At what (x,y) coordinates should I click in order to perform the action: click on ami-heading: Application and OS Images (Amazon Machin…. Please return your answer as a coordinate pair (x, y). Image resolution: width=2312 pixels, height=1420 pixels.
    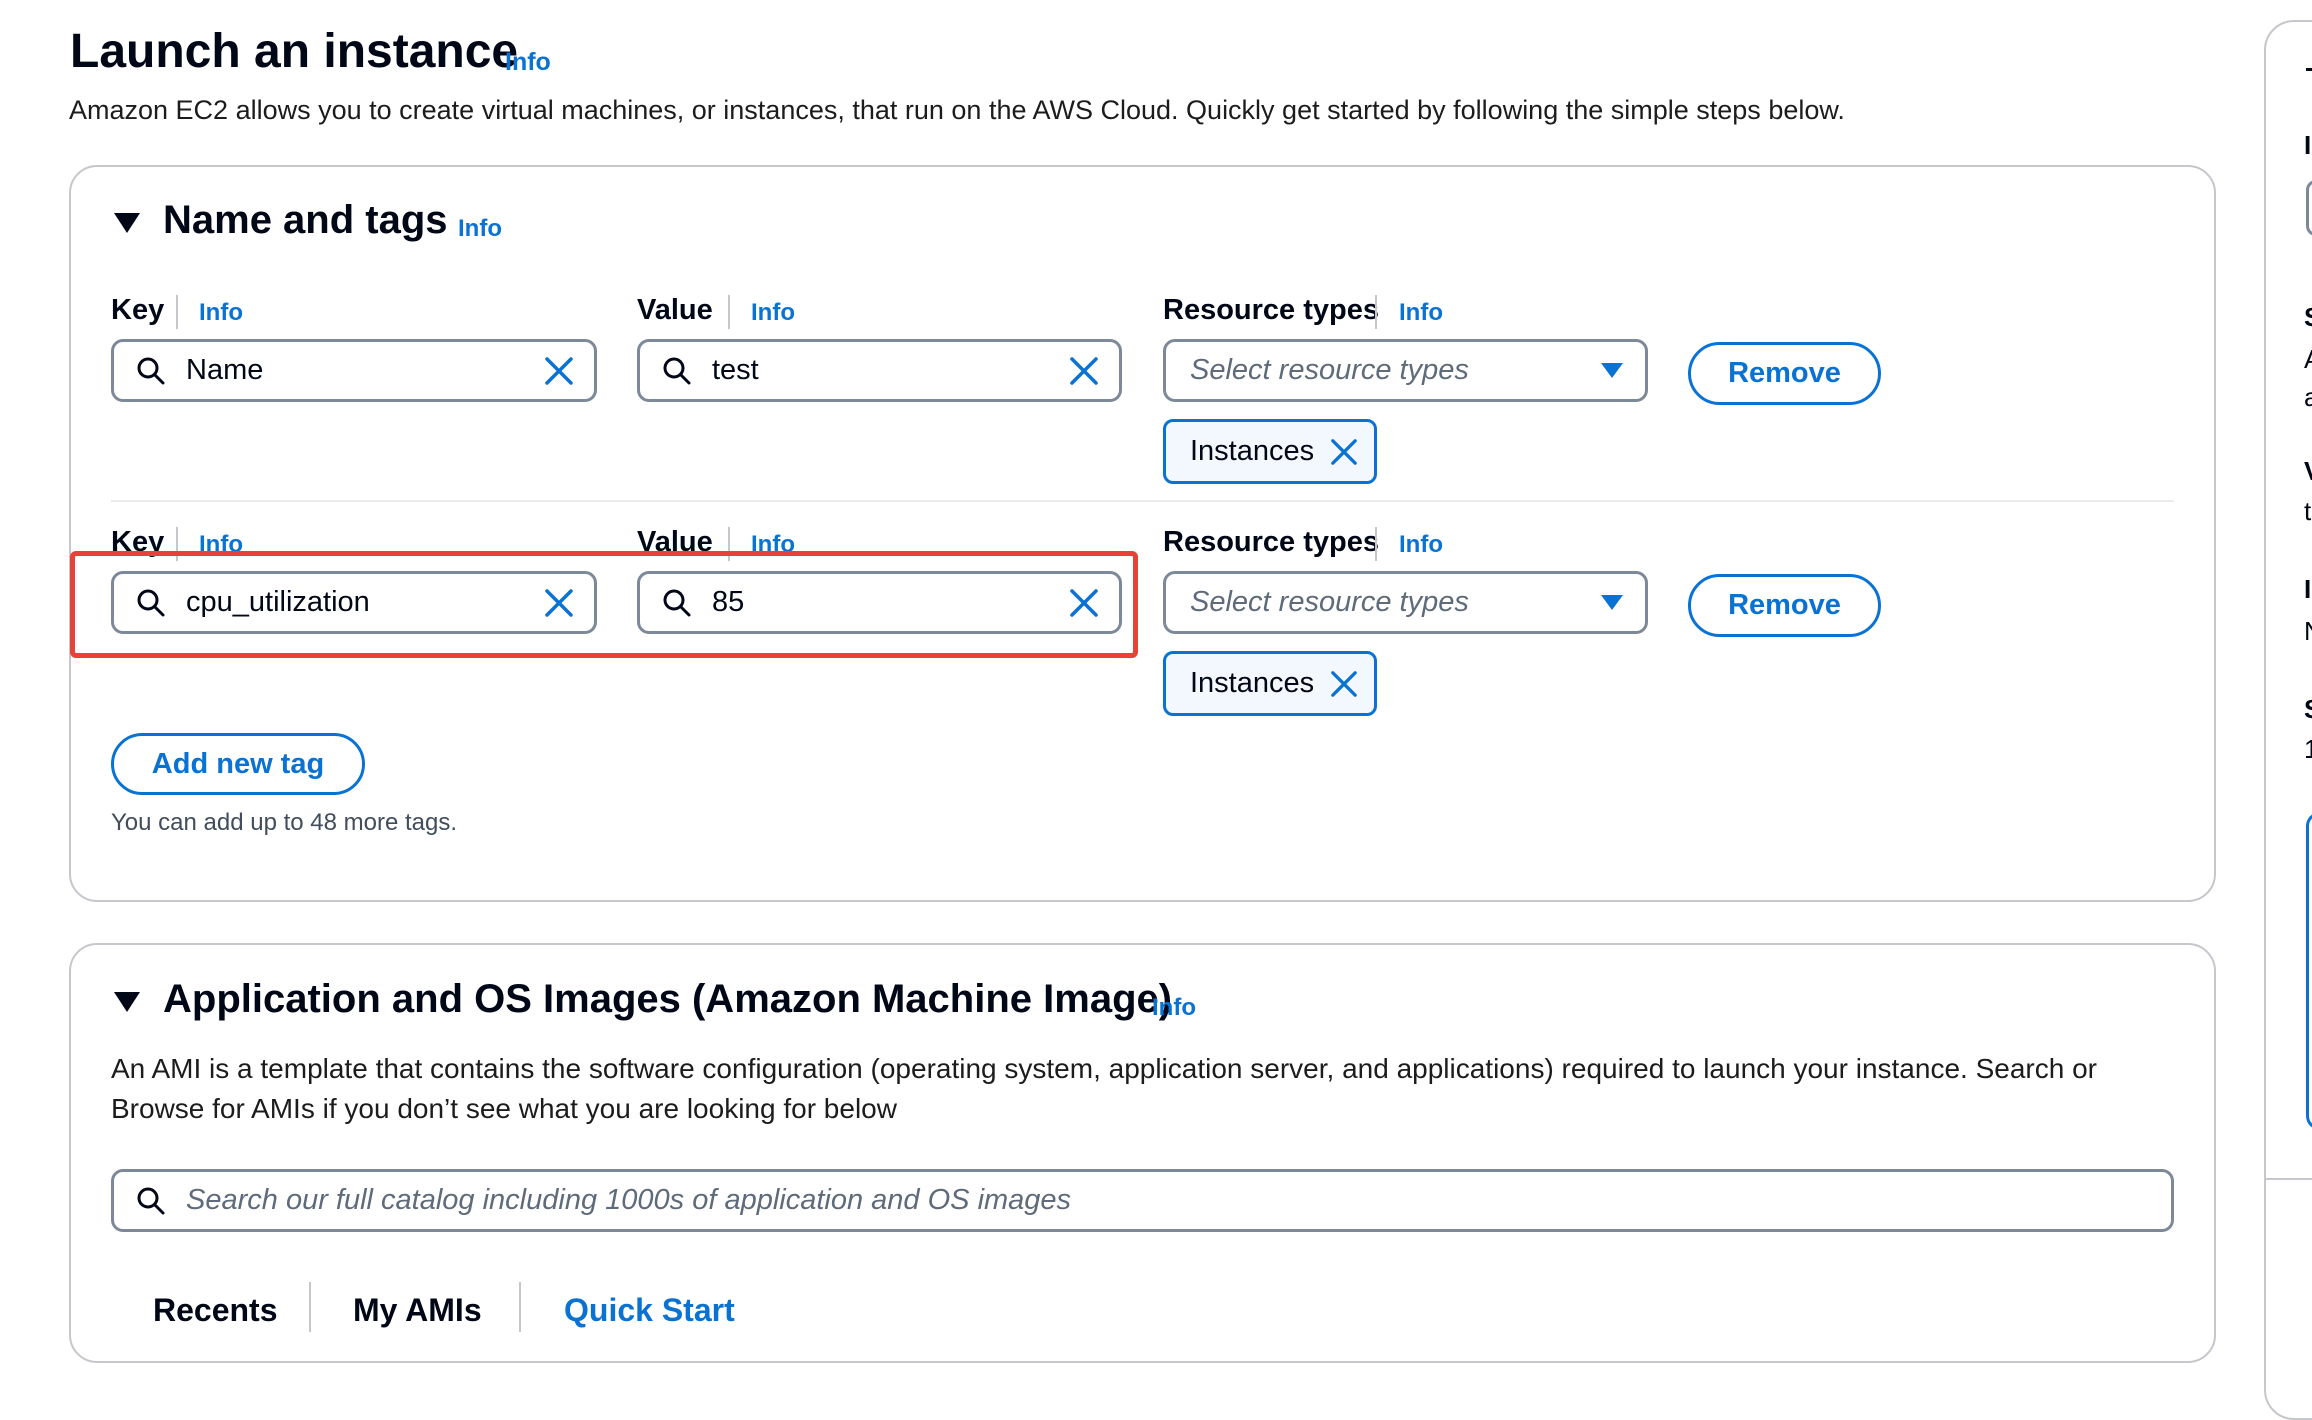
    Looking at the image, I should click on (668, 999).